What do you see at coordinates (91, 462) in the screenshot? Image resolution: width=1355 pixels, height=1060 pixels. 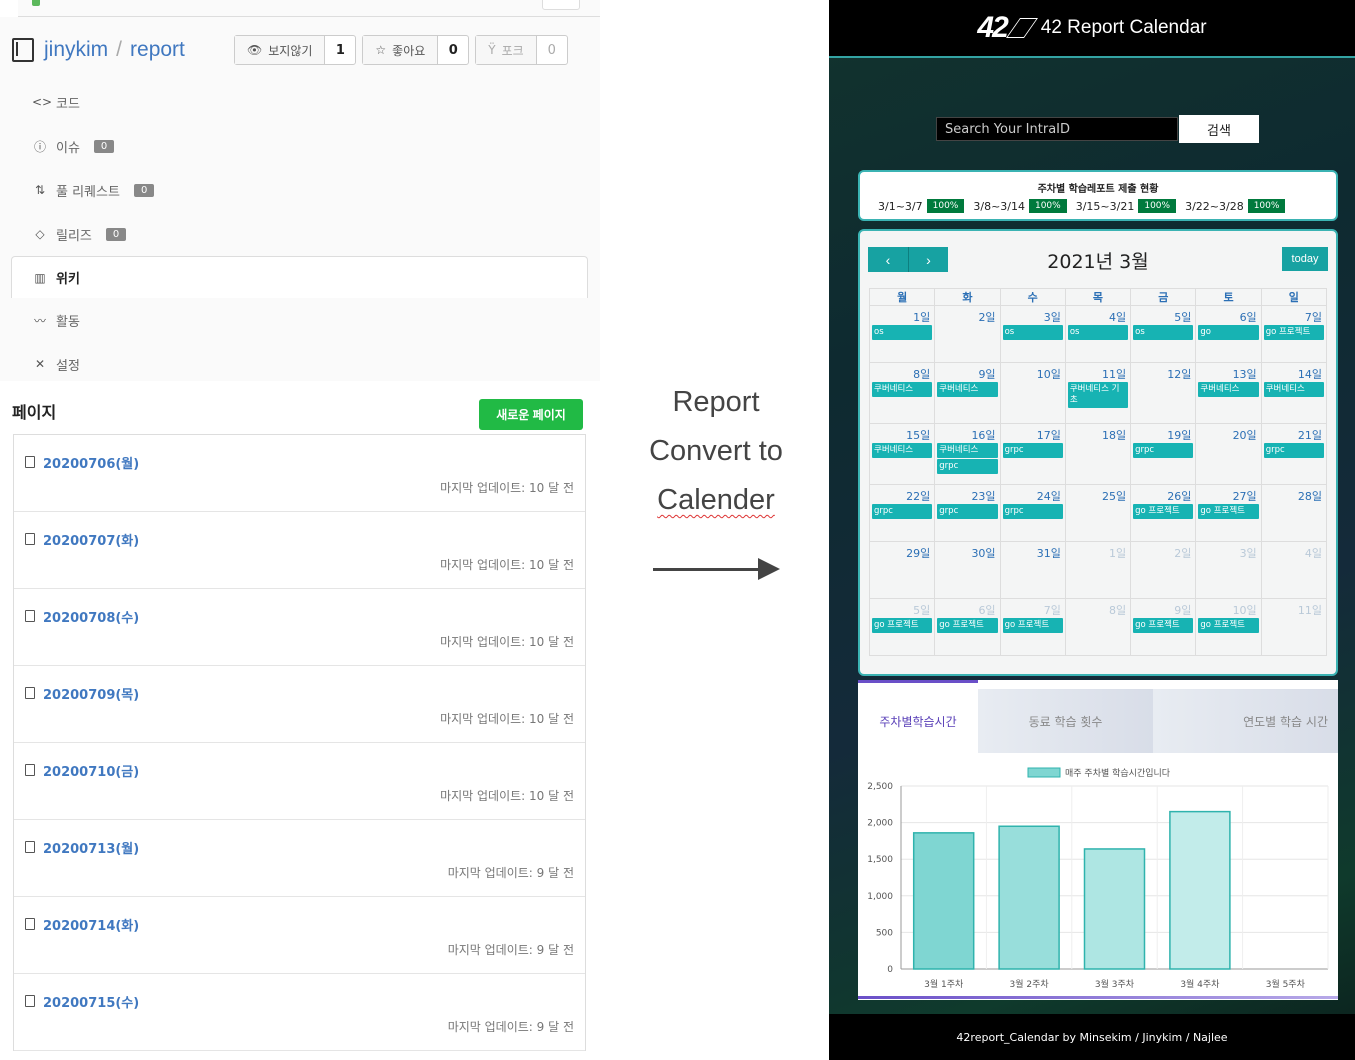 I see `page-title-link: 20200706(월)` at bounding box center [91, 462].